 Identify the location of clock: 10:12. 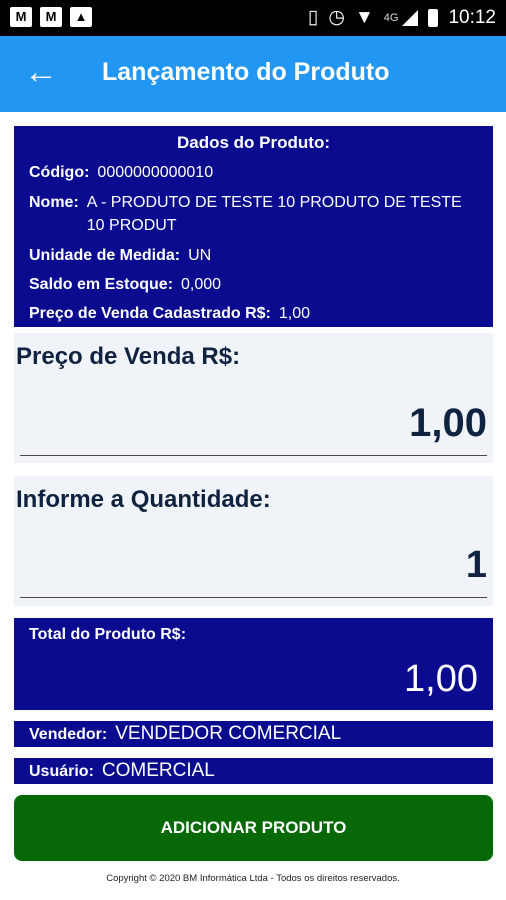
(472, 17).